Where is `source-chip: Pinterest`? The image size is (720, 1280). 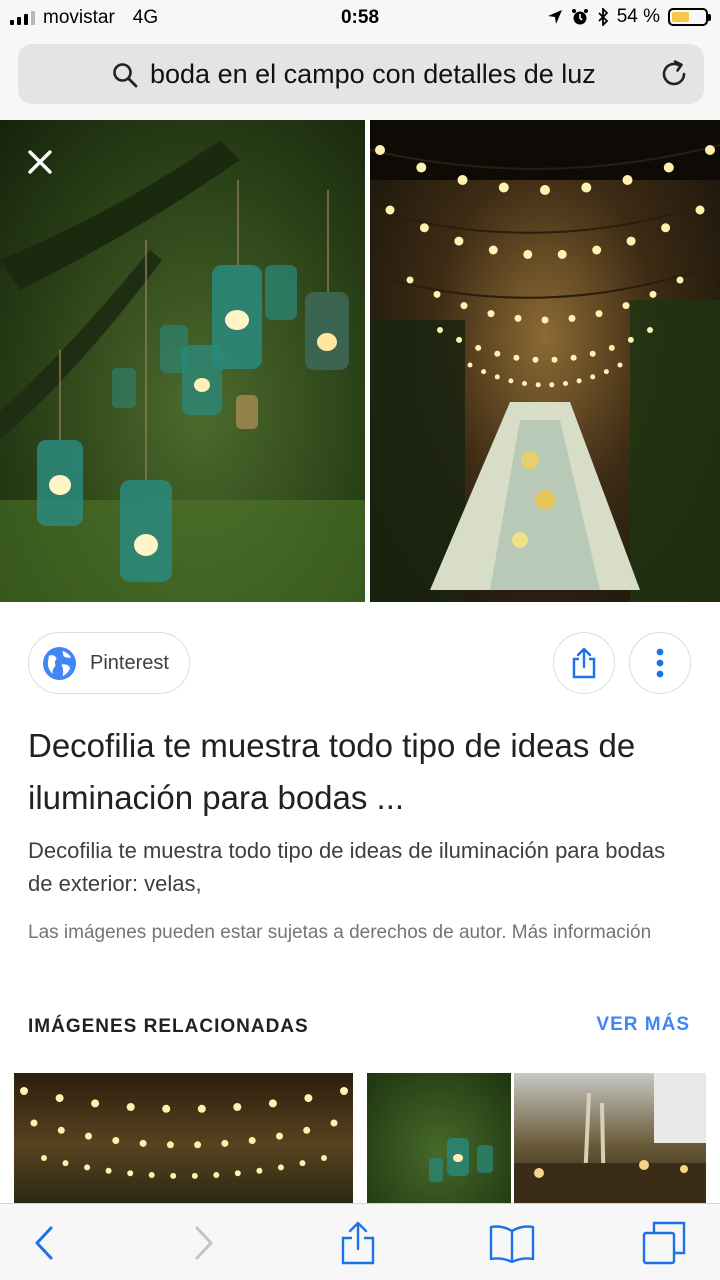 source-chip: Pinterest is located at coordinates (109, 663).